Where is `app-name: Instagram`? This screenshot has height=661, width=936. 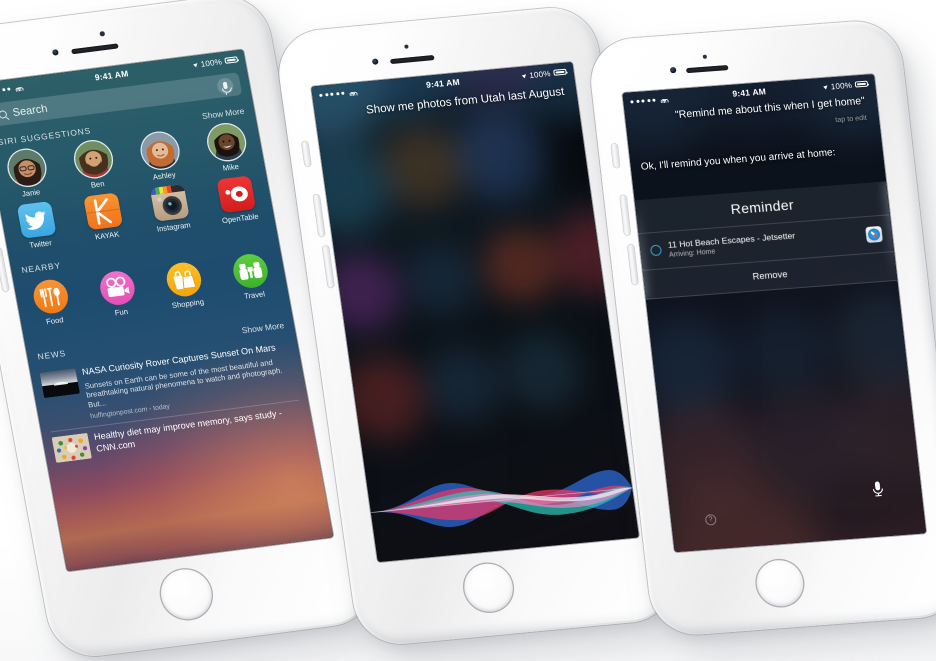 app-name: Instagram is located at coordinates (174, 227).